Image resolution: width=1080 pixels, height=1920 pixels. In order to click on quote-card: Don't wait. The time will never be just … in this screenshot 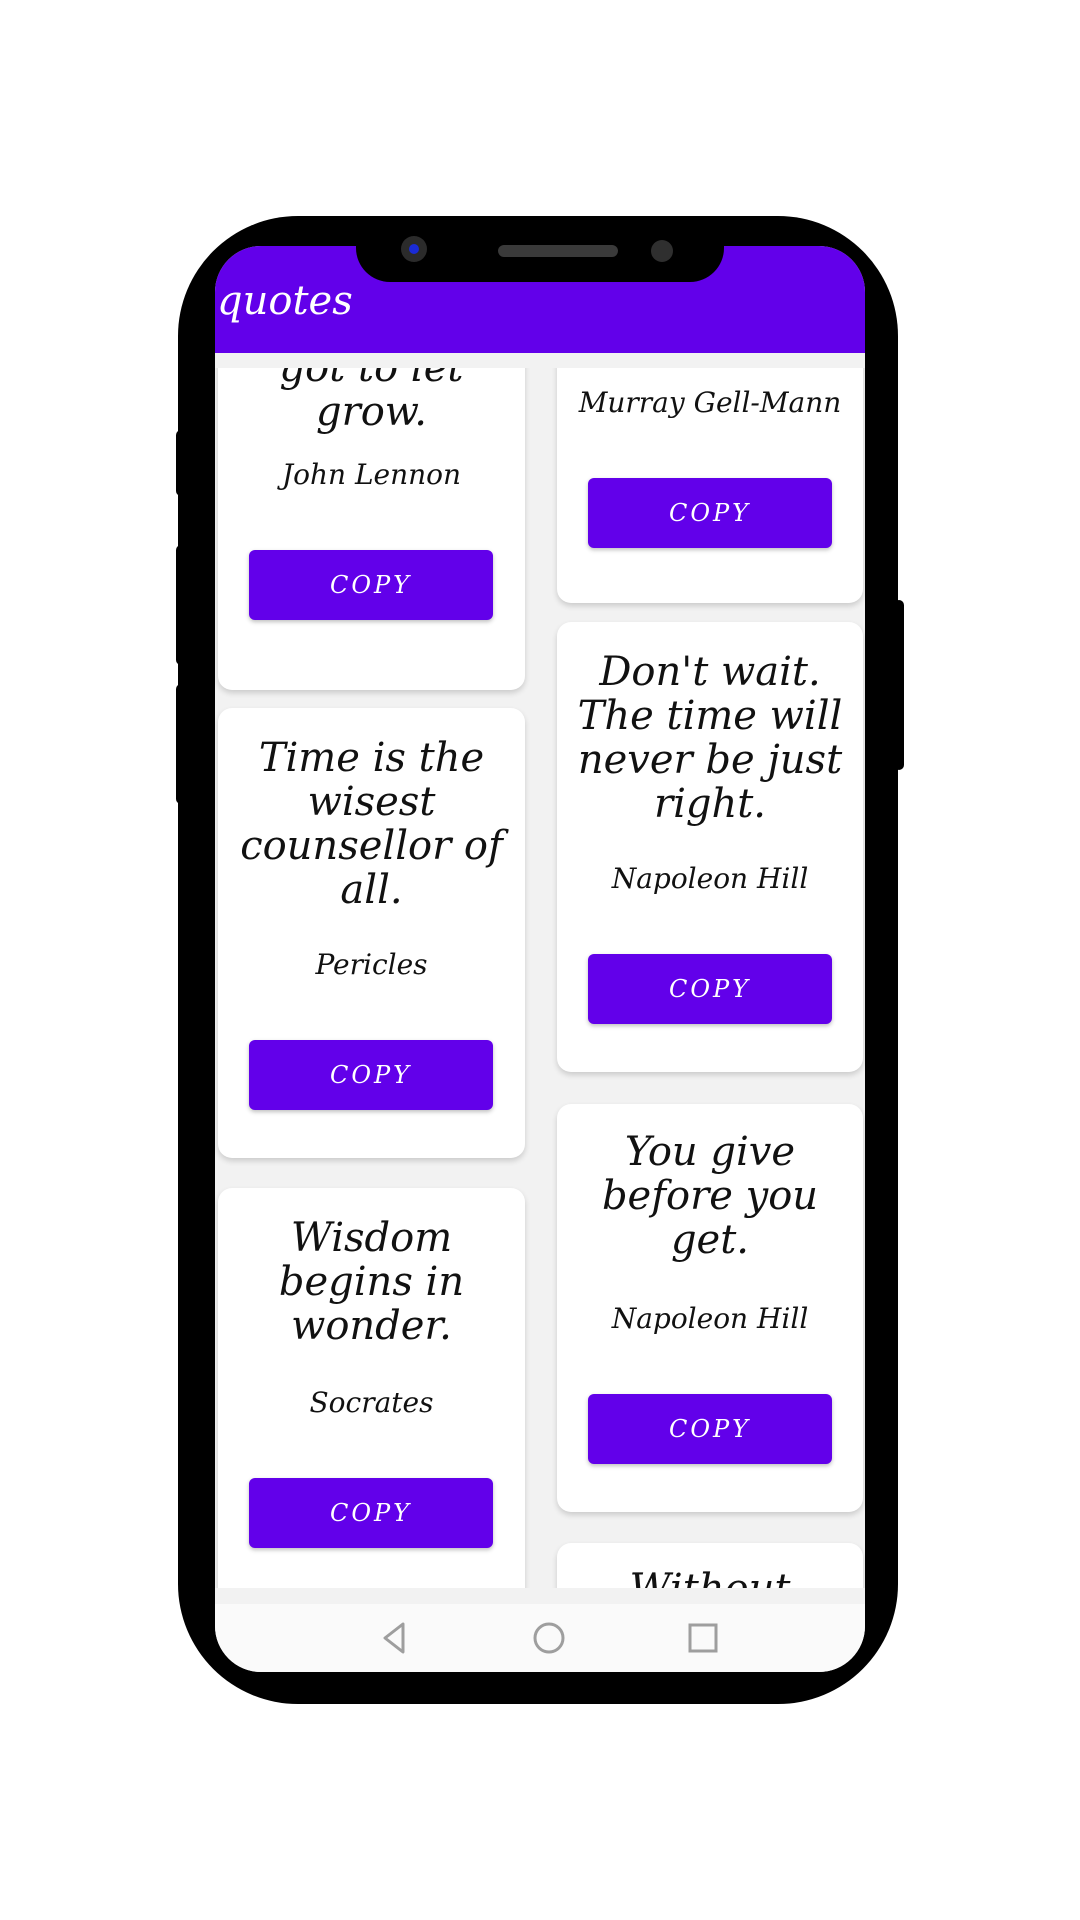, I will do `click(710, 847)`.